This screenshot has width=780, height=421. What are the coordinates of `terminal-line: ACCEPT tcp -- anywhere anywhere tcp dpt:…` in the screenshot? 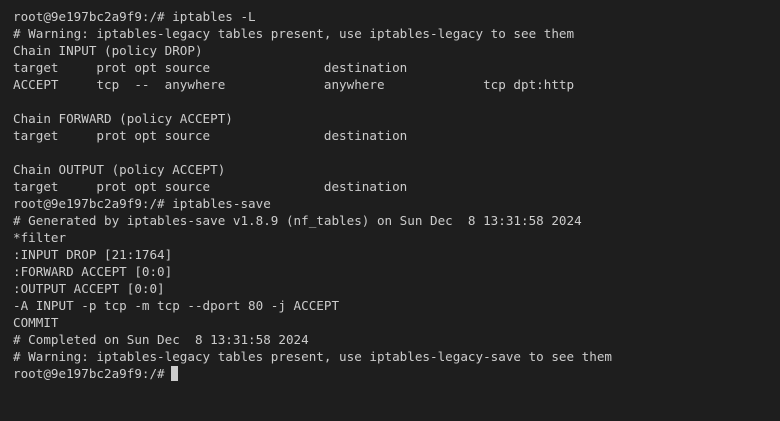 It's located at (294, 84).